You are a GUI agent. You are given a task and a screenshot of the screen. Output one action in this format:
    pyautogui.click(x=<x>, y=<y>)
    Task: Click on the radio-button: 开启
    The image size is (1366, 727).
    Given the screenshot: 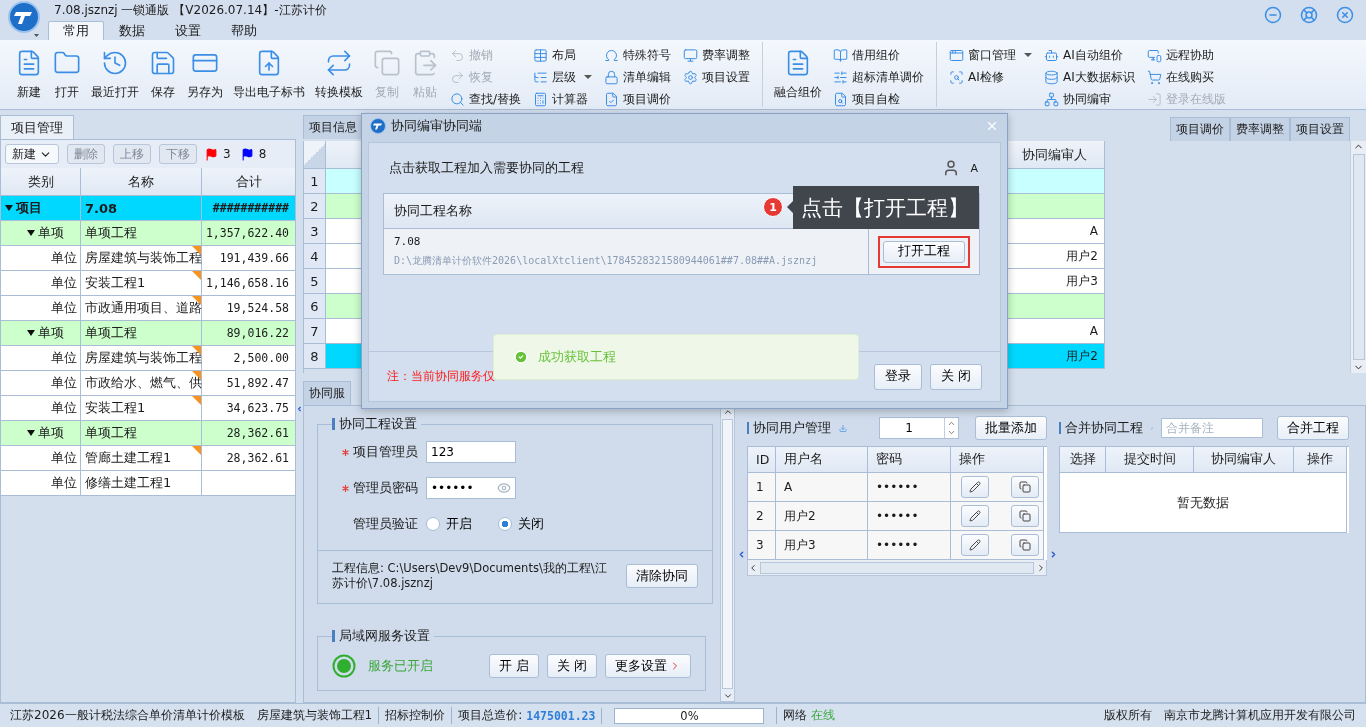 What is the action you would take?
    pyautogui.click(x=449, y=524)
    